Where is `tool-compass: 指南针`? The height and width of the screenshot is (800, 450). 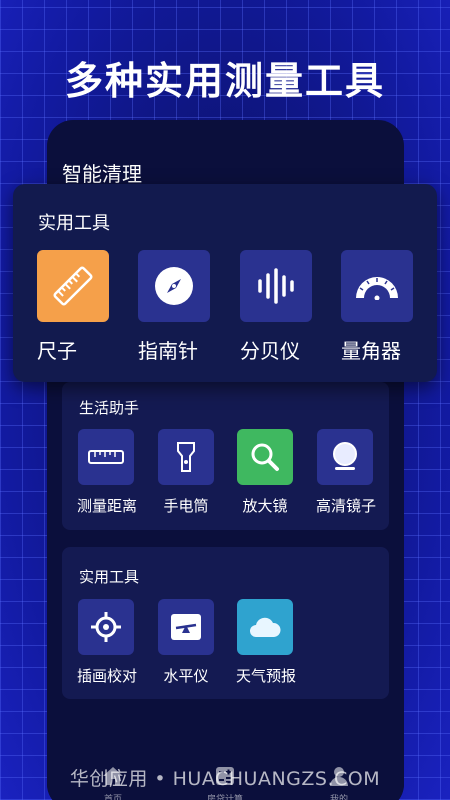
tool-compass: 指南针 is located at coordinates (178, 307).